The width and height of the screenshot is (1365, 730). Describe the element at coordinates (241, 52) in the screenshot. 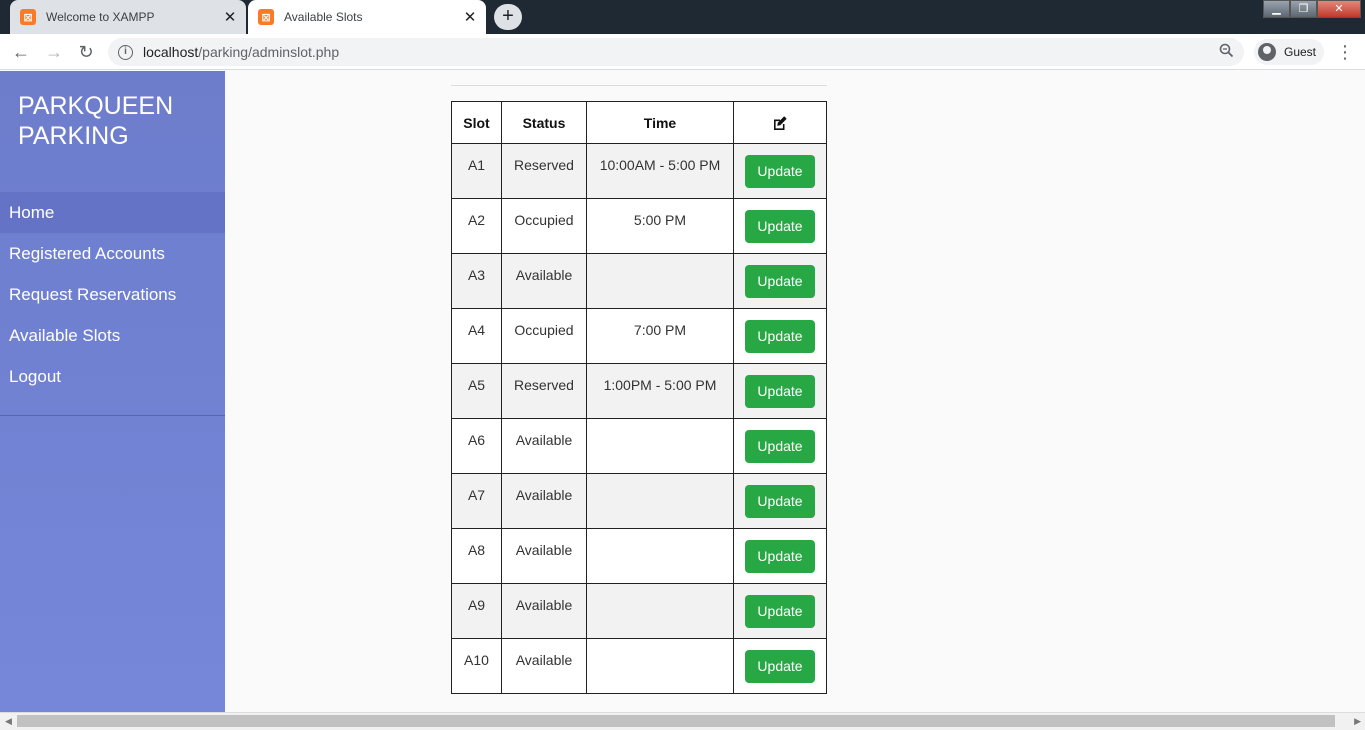

I see `url-text: localhost/parking/adminslot.php` at that location.